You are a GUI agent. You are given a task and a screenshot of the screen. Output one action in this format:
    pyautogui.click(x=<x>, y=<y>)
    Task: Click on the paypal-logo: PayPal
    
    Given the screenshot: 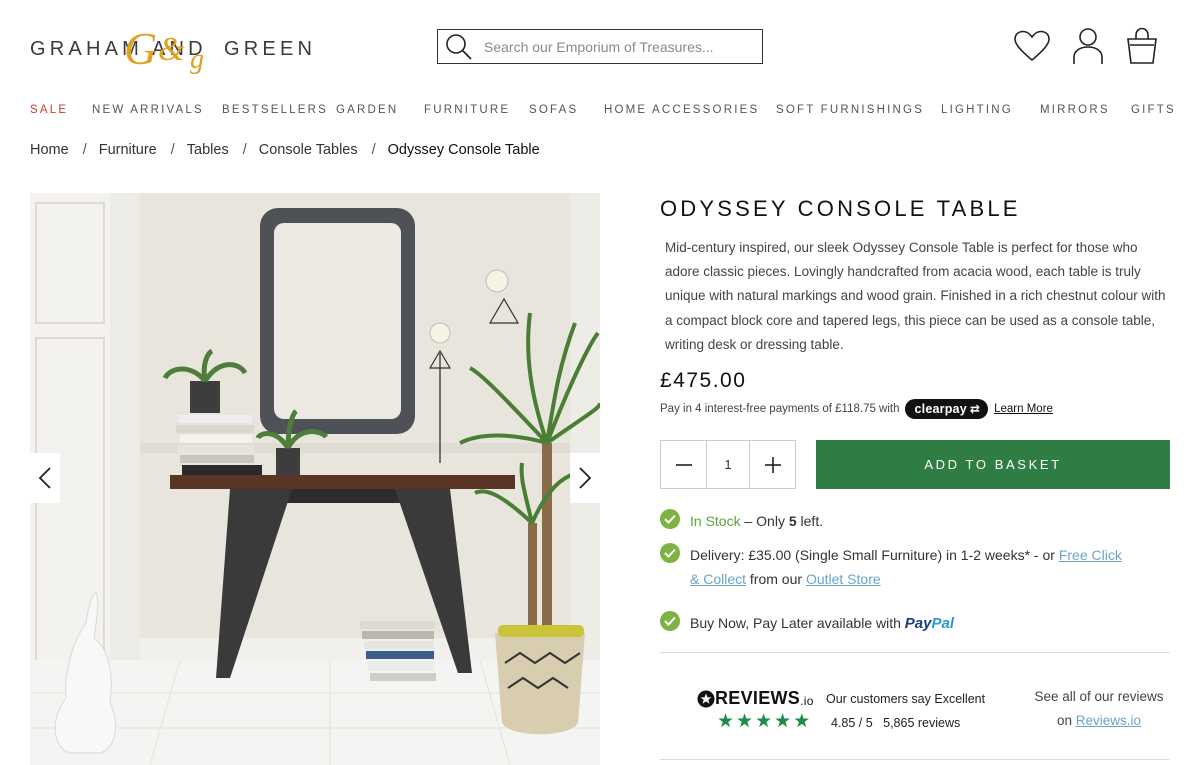 What is the action you would take?
    pyautogui.click(x=929, y=623)
    